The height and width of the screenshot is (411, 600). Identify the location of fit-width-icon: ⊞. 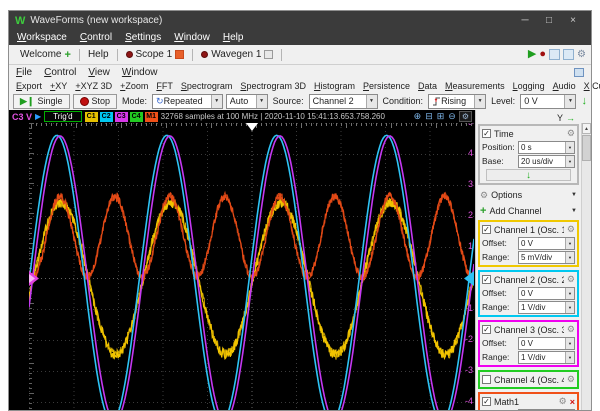
(441, 116).